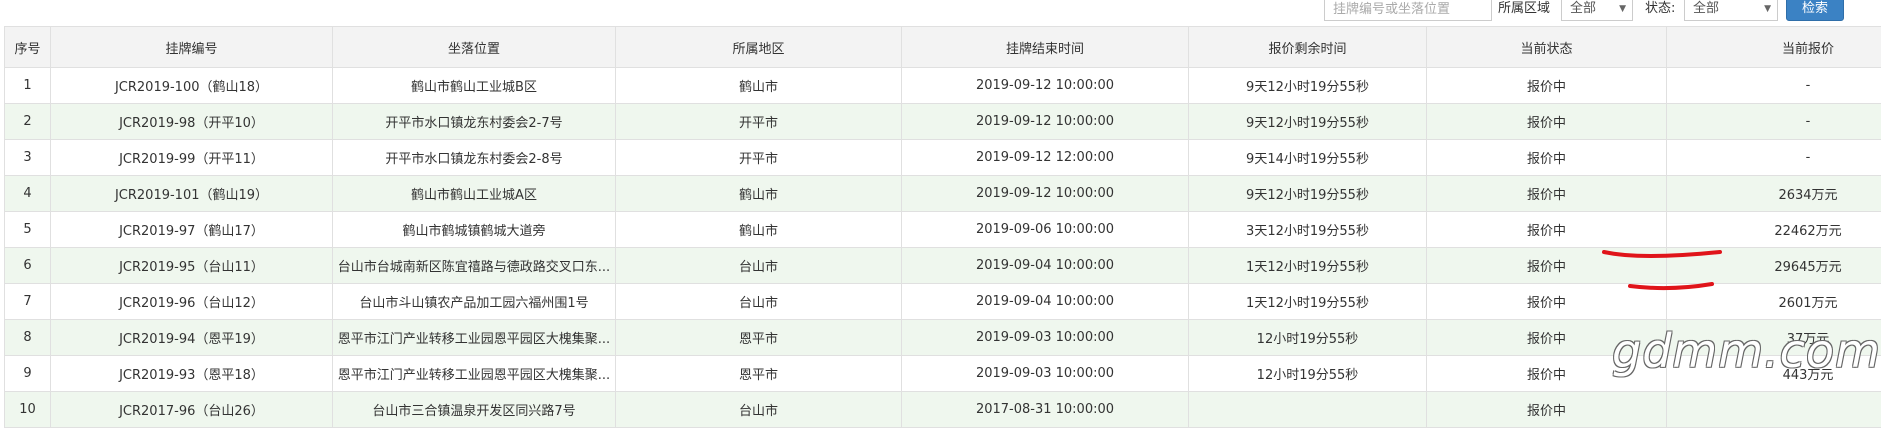 Image resolution: width=1881 pixels, height=428 pixels. Describe the element at coordinates (28, 158) in the screenshot. I see `cell-no: 3` at that location.